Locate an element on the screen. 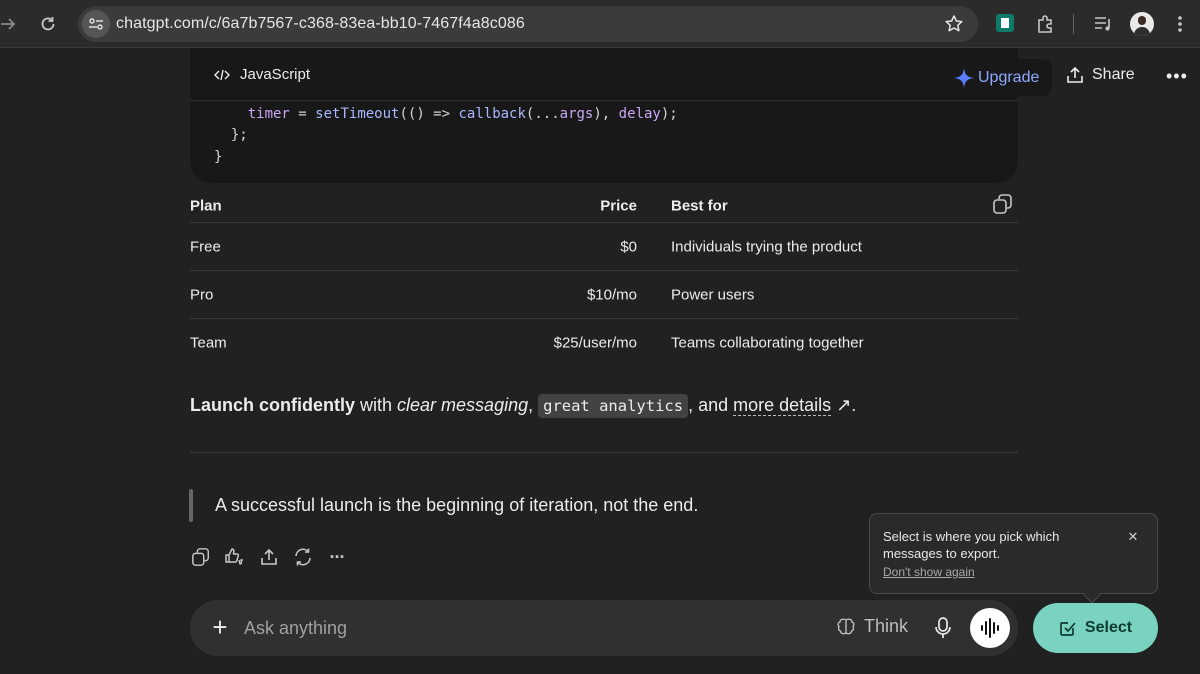 This screenshot has width=1200, height=674. blockquote-bar is located at coordinates (191, 505).